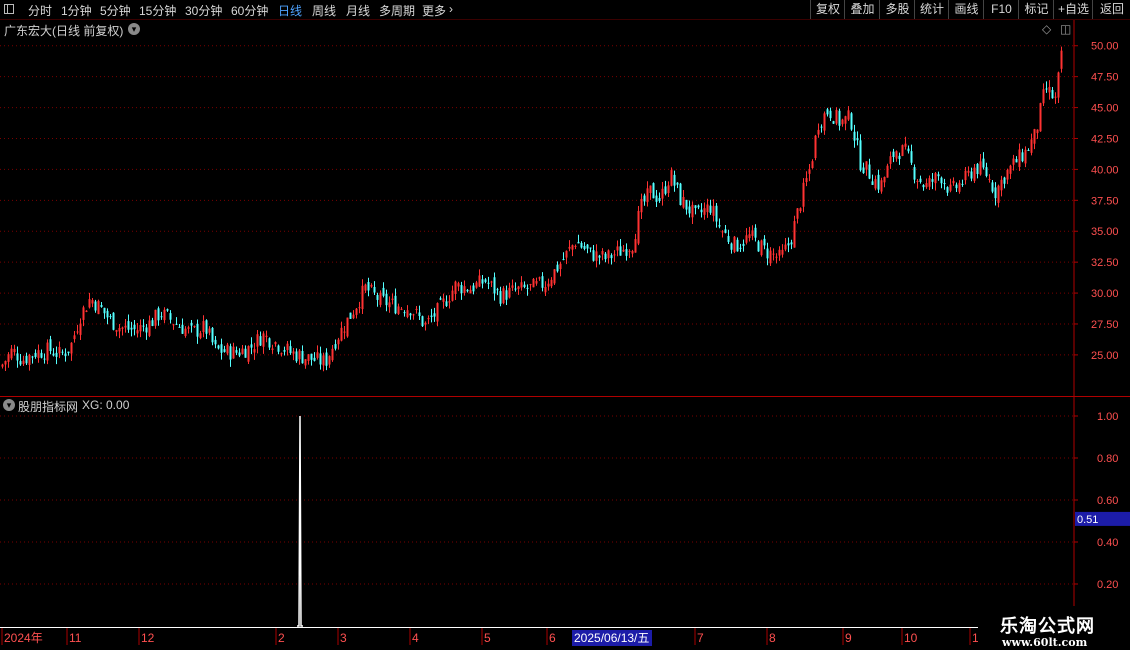  I want to click on panel-layout-icon: ◫, so click(1065, 29).